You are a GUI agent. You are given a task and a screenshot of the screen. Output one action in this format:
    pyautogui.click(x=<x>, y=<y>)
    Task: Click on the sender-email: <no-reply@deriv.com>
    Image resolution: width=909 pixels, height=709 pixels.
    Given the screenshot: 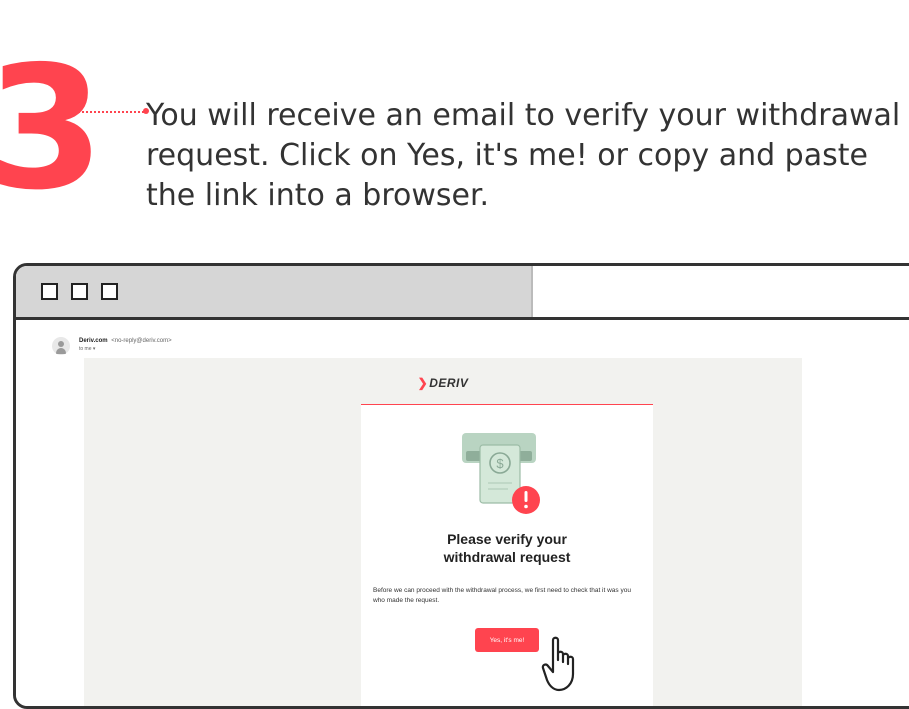 What is the action you would take?
    pyautogui.click(x=141, y=341)
    